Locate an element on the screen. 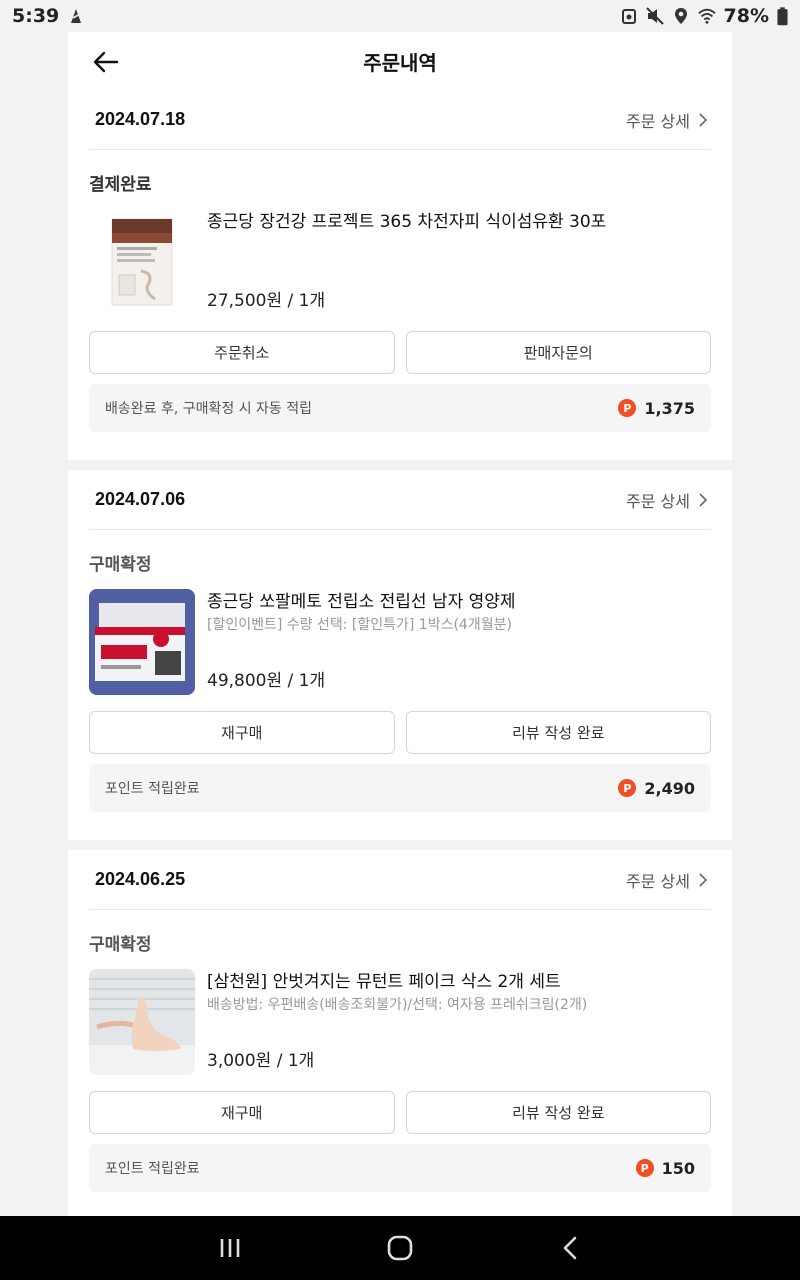 The height and width of the screenshot is (1280, 800). back-nav-button is located at coordinates (570, 1248).